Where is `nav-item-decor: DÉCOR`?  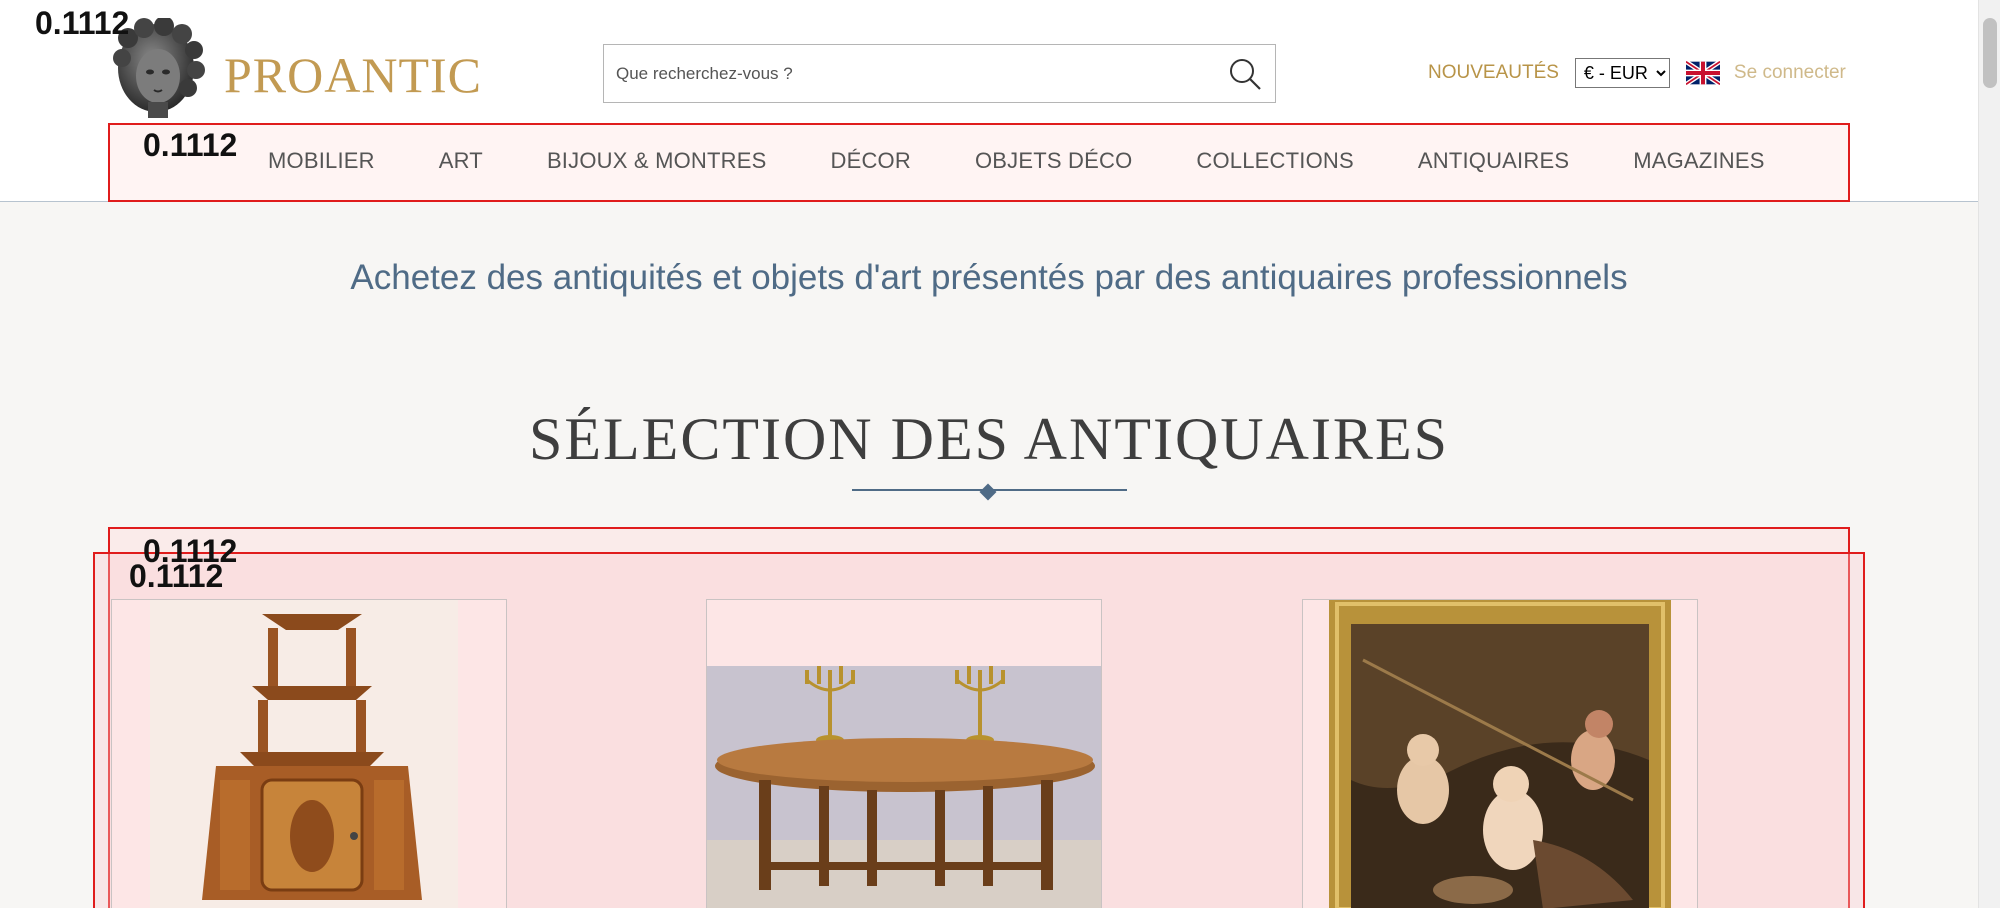
nav-item-decor: DÉCOR is located at coordinates (871, 161).